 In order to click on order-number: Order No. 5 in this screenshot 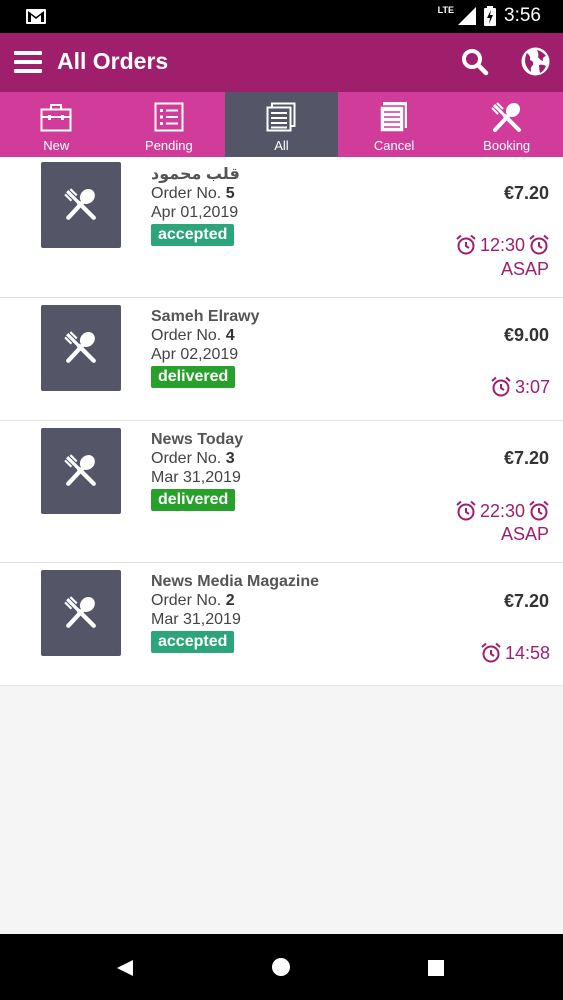, I will do `click(193, 193)`.